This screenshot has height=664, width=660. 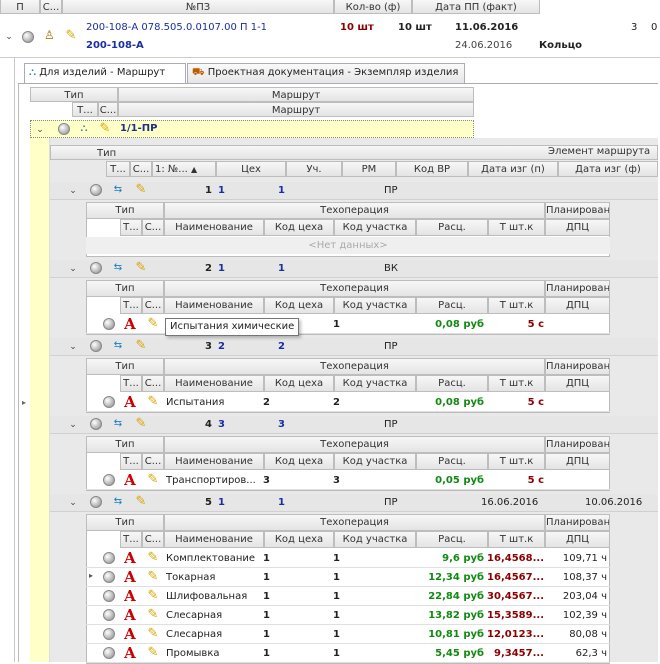 What do you see at coordinates (608, 169) in the screenshot?
I see `elem-header-date-f: Дата изг (ф)` at bounding box center [608, 169].